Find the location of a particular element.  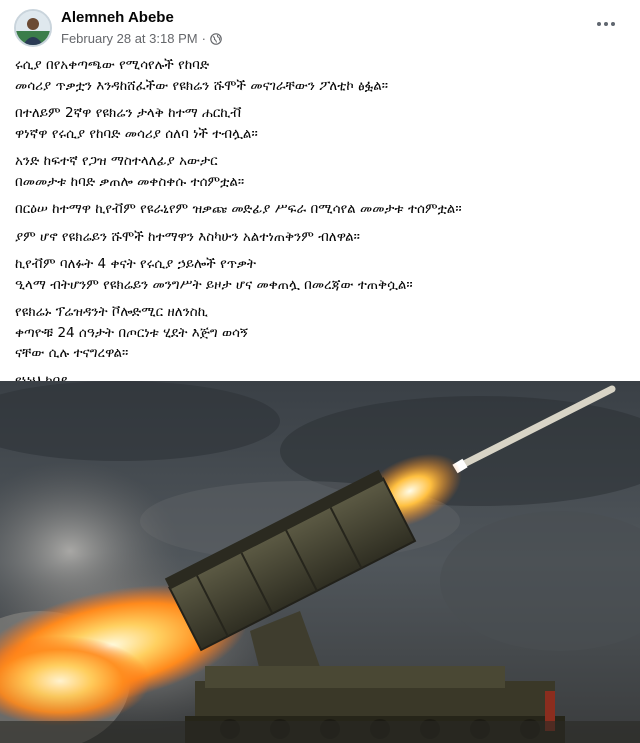

post-meta: February 28 at 3:18 PM · is located at coordinates (141, 38).